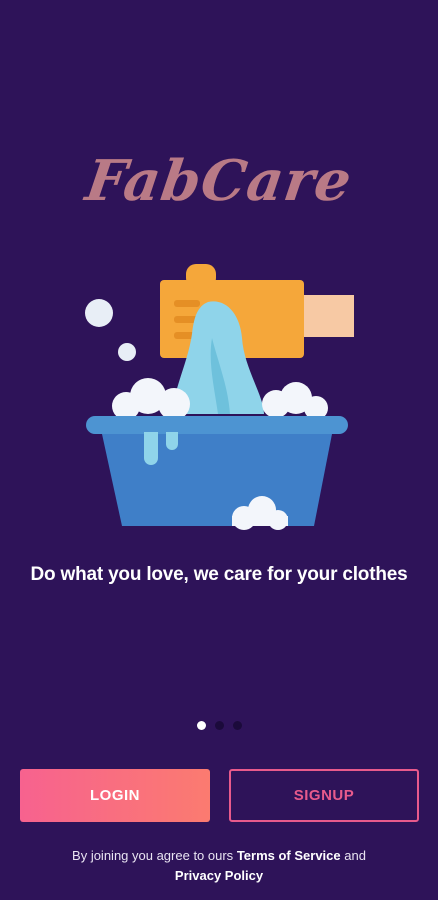  Describe the element at coordinates (328, 316) in the screenshot. I see `sleeve` at that location.